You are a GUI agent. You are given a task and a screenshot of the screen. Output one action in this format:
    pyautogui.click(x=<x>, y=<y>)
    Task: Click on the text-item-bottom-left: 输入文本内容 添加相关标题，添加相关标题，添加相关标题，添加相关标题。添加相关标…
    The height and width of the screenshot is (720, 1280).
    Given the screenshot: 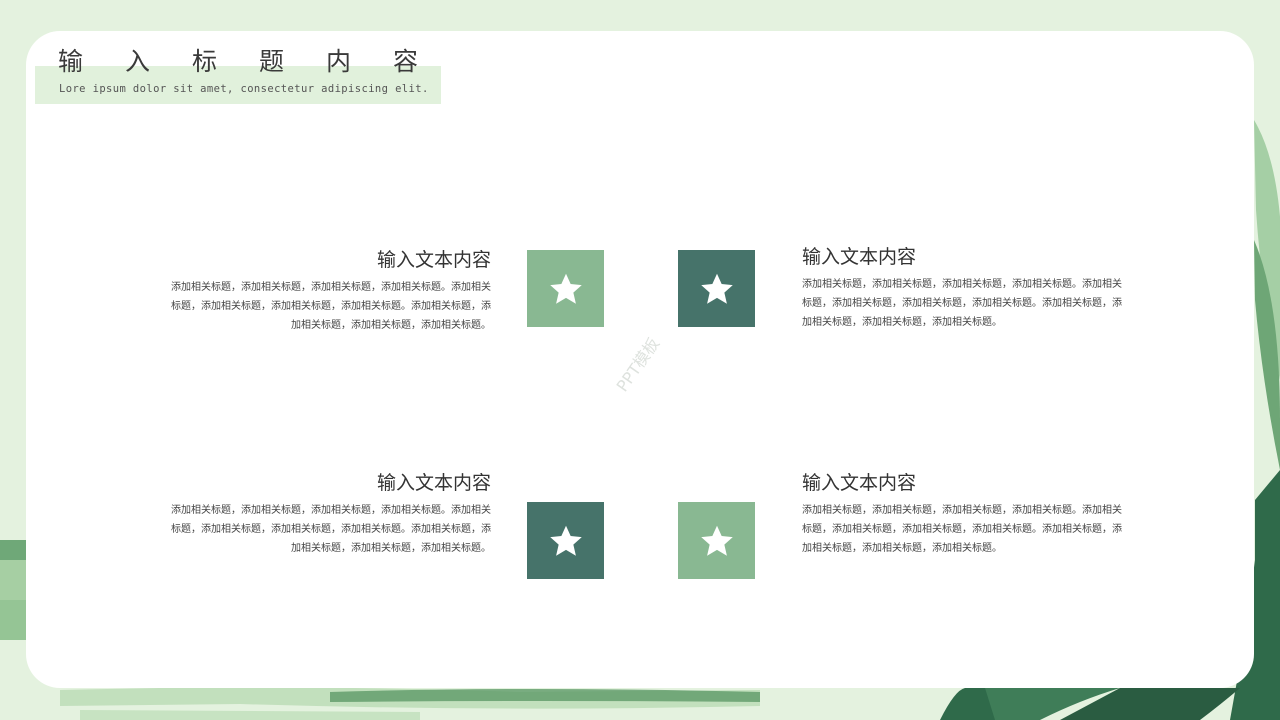 What is the action you would take?
    pyautogui.click(x=331, y=514)
    